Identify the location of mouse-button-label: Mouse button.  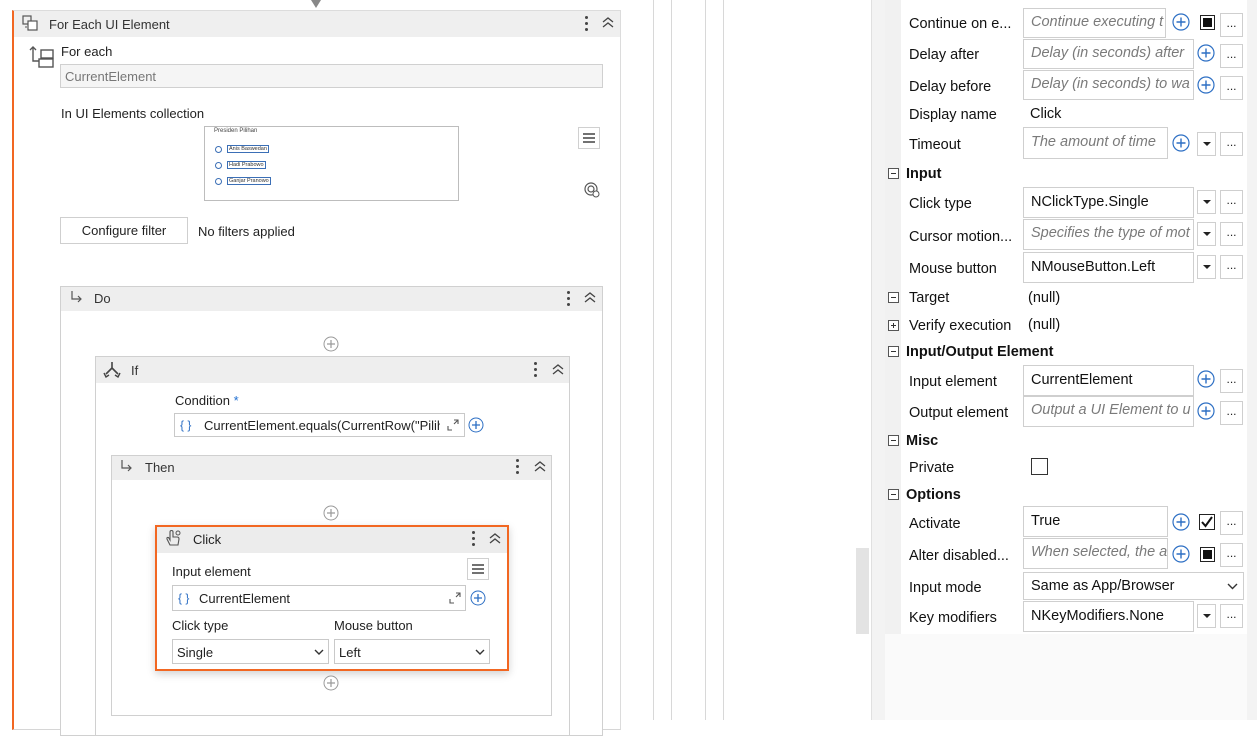
(373, 625).